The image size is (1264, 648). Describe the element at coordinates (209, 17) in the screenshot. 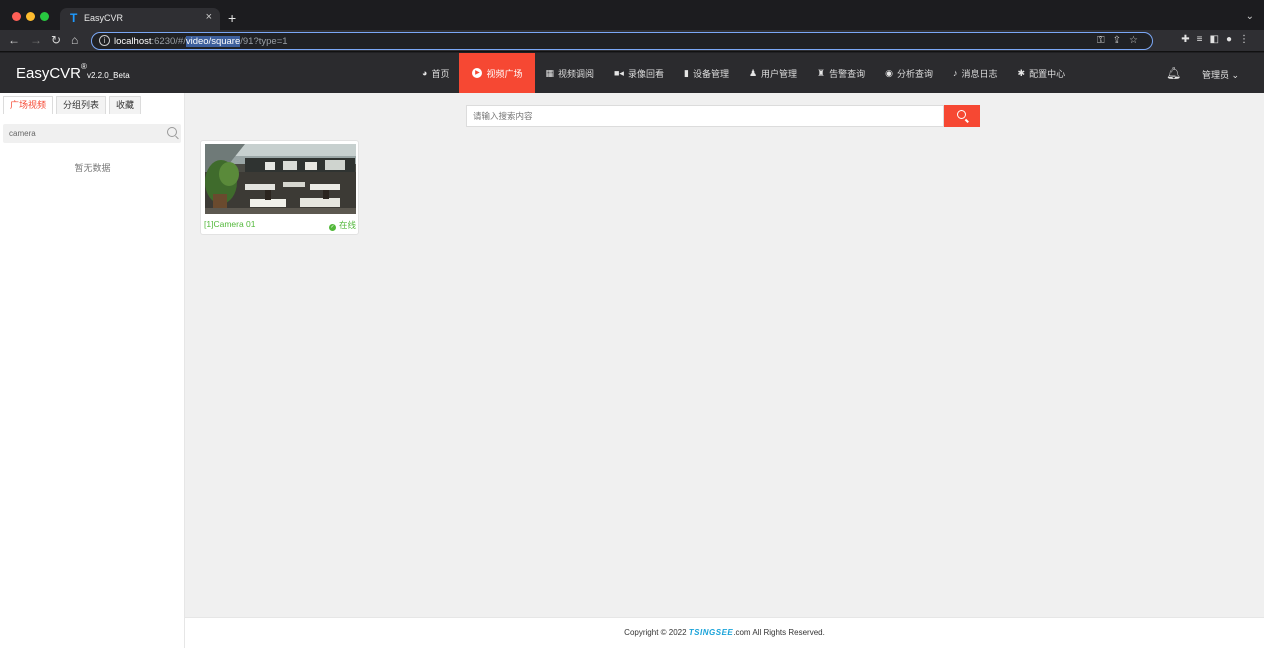

I see `tab-close-icon: ×` at that location.